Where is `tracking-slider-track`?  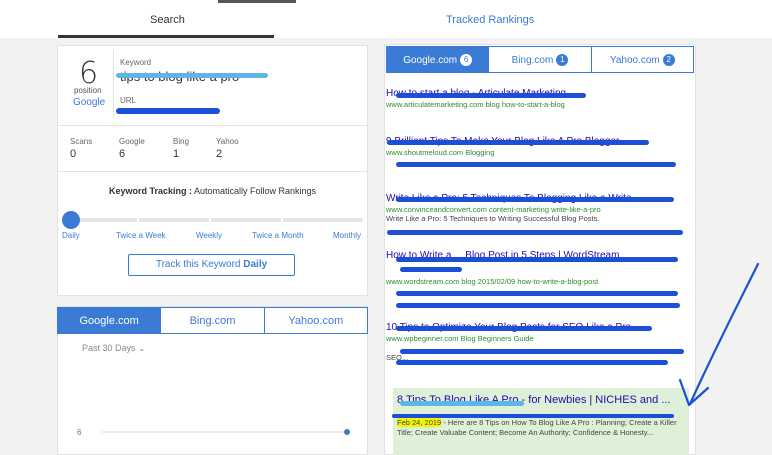 tracking-slider-track is located at coordinates (215, 220).